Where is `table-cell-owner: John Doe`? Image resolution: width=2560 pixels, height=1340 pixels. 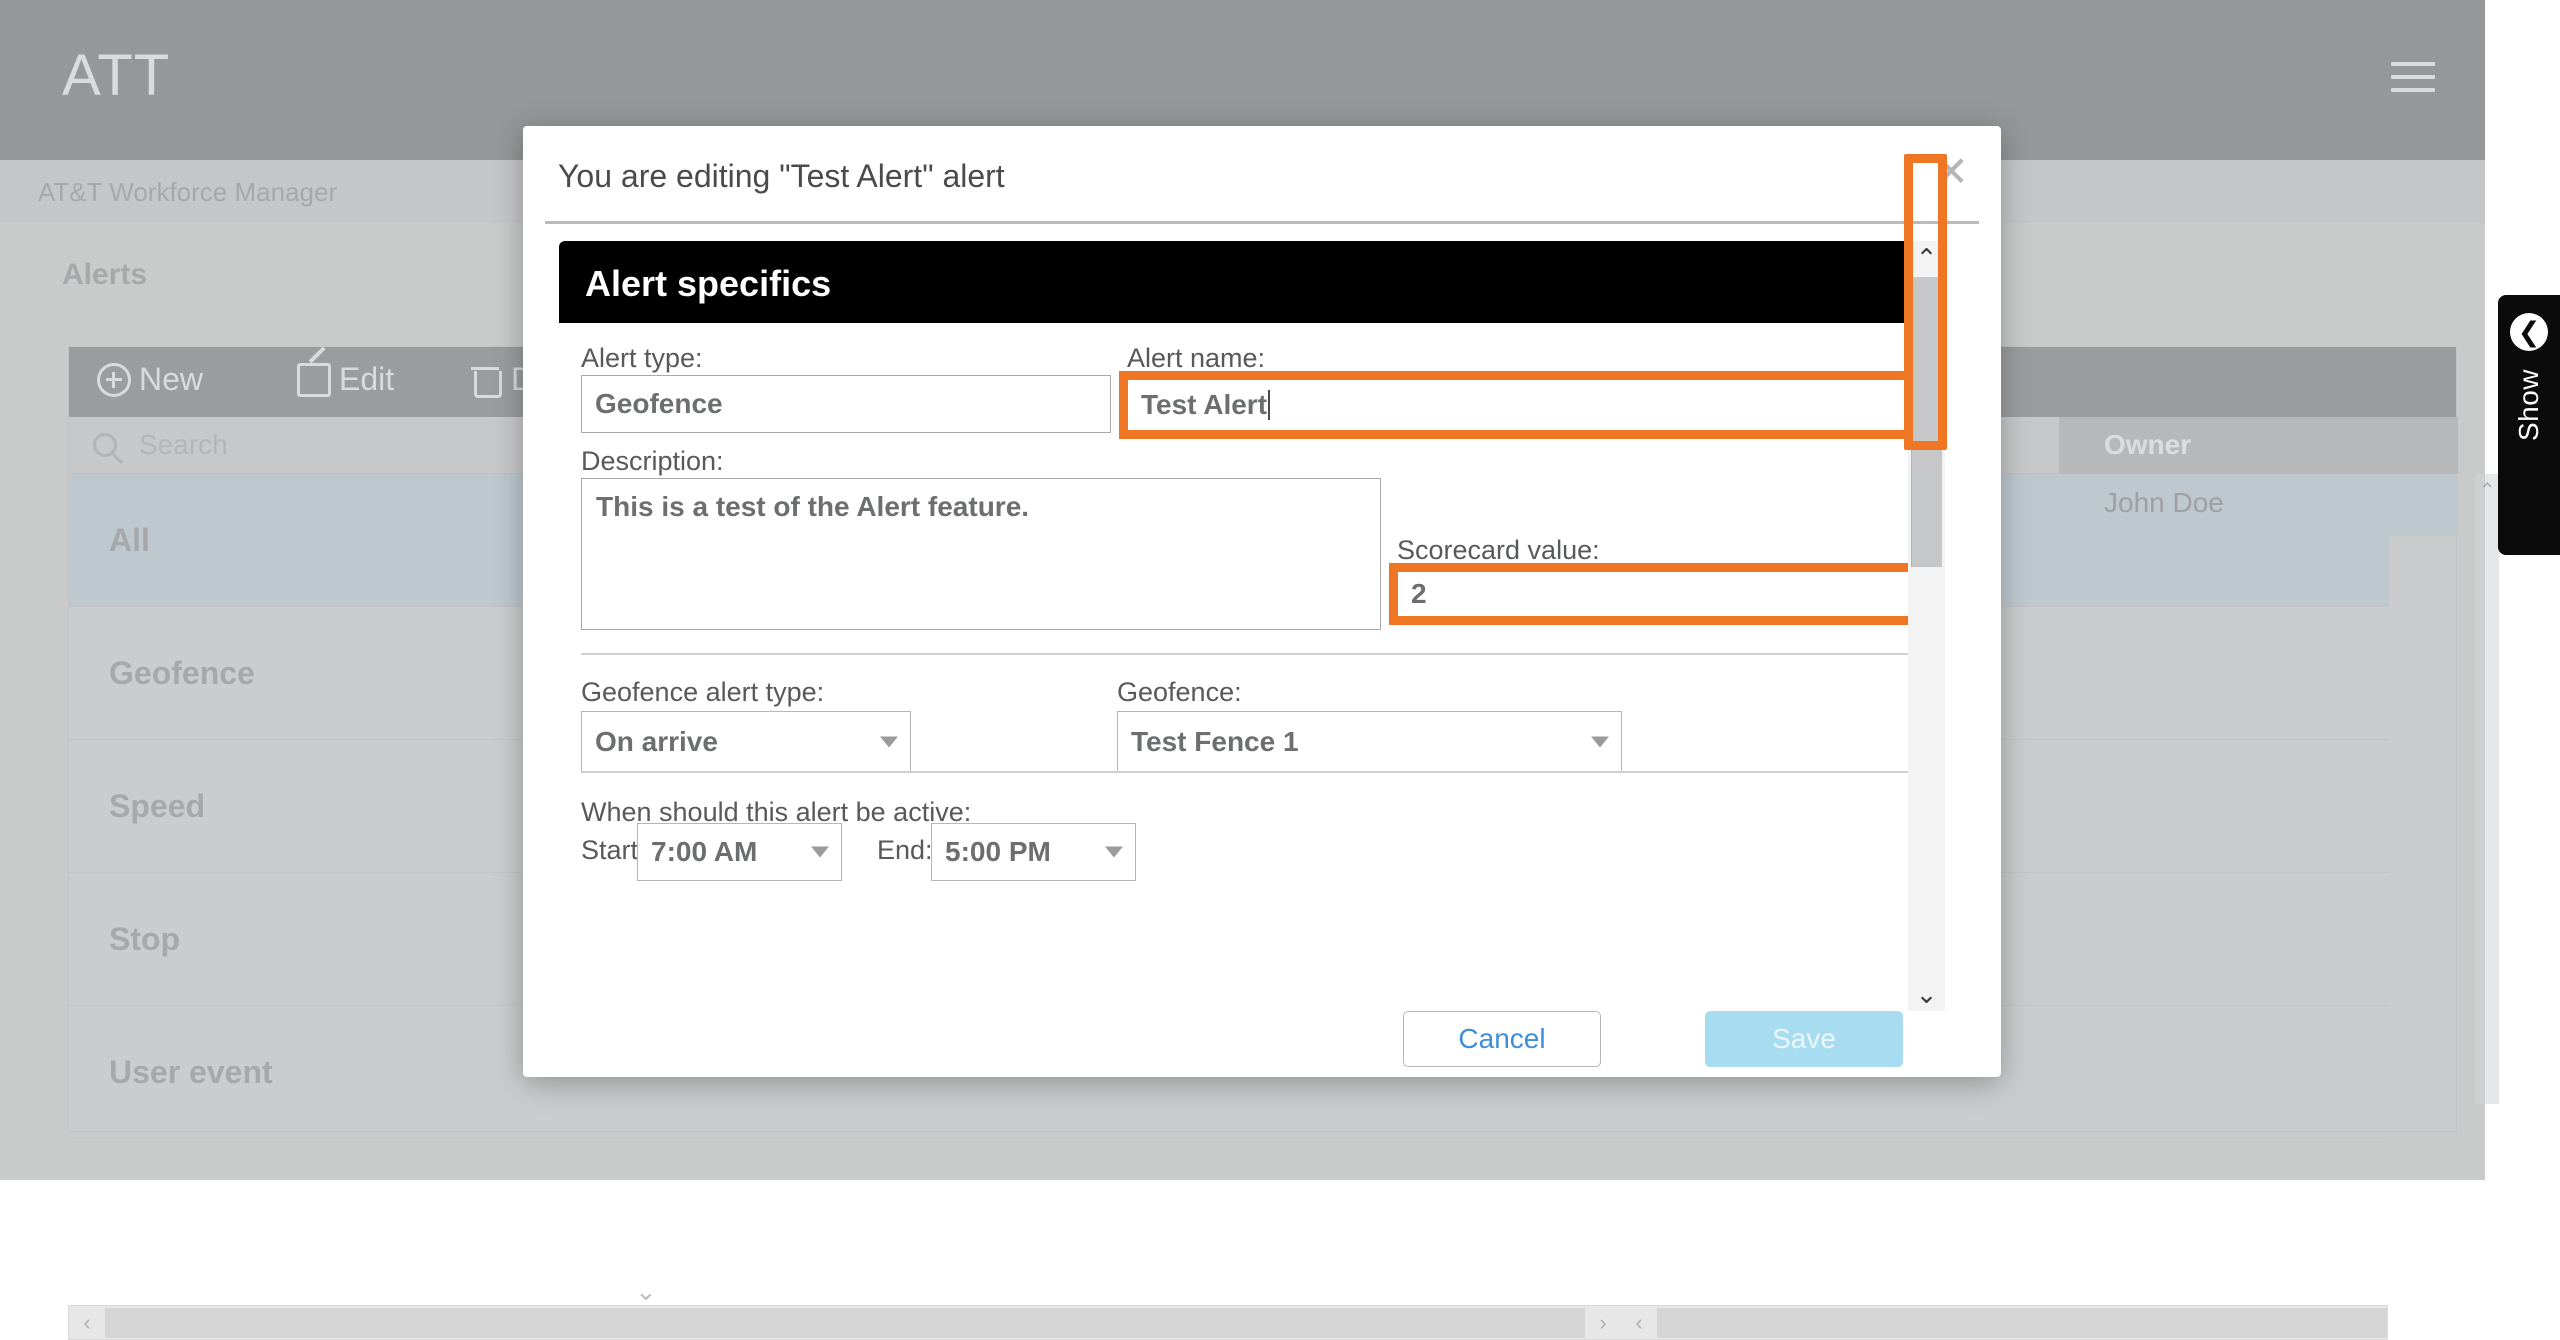
table-cell-owner: John Doe is located at coordinates (2164, 502).